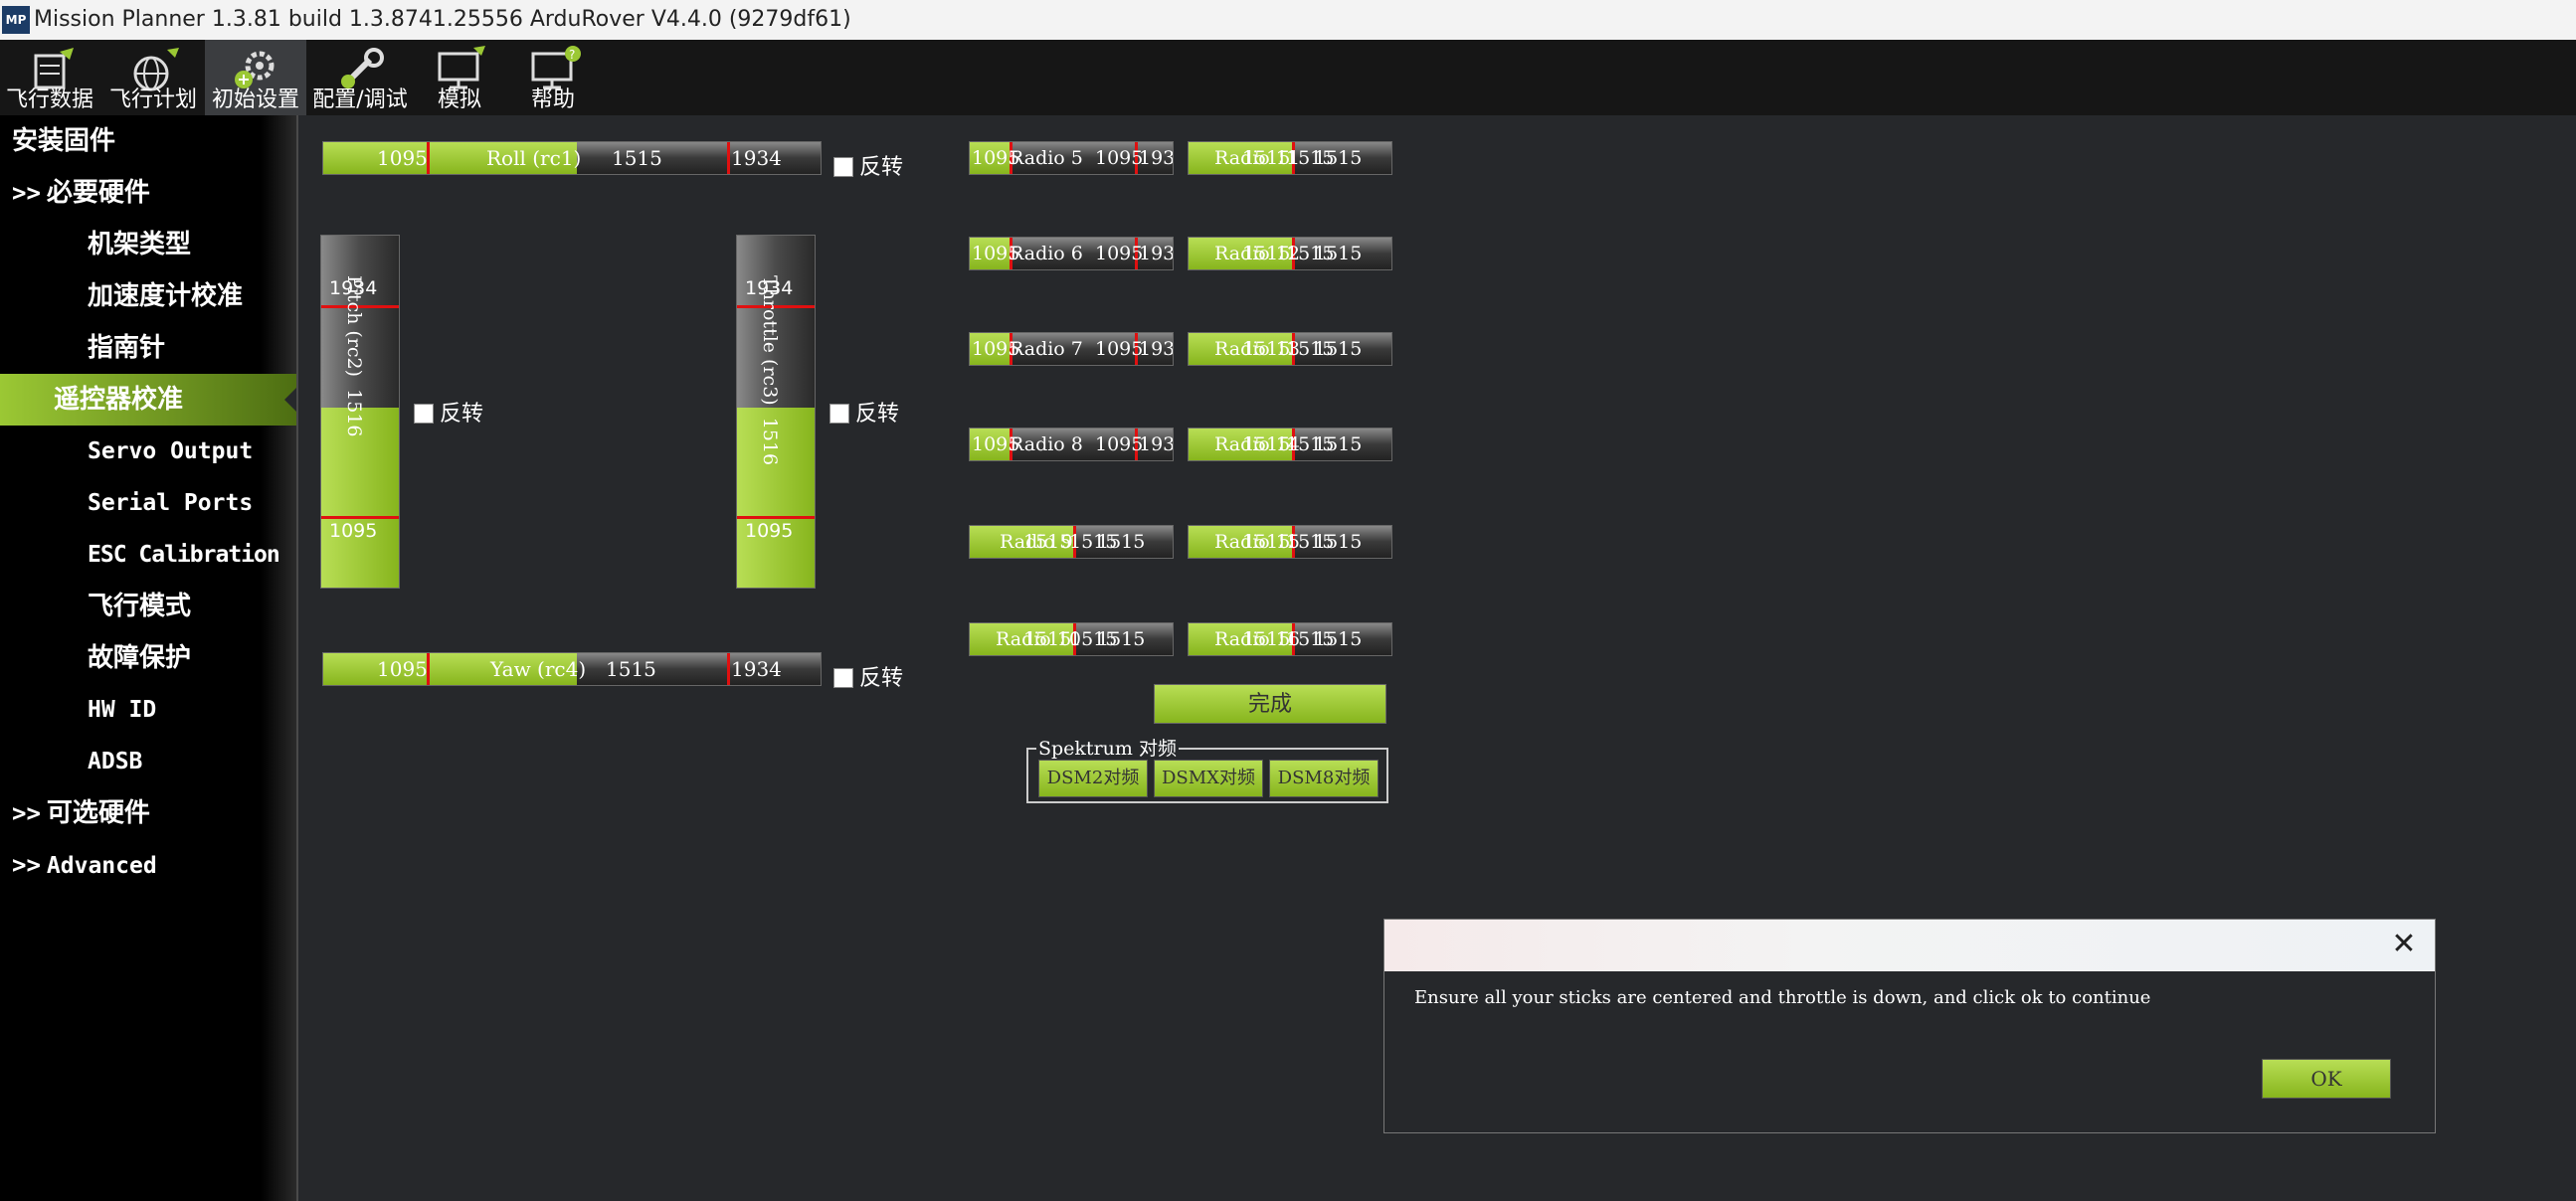 The width and height of the screenshot is (2576, 1201). What do you see at coordinates (770, 340) in the screenshot?
I see `bar-label: Throttle (rc3)` at bounding box center [770, 340].